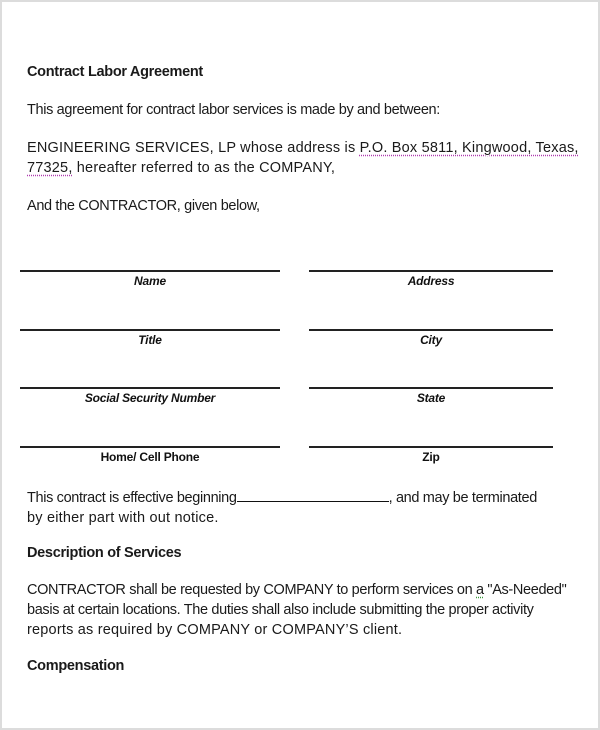 Image resolution: width=600 pixels, height=730 pixels. I want to click on ssn-field: Social Security Number, so click(150, 396).